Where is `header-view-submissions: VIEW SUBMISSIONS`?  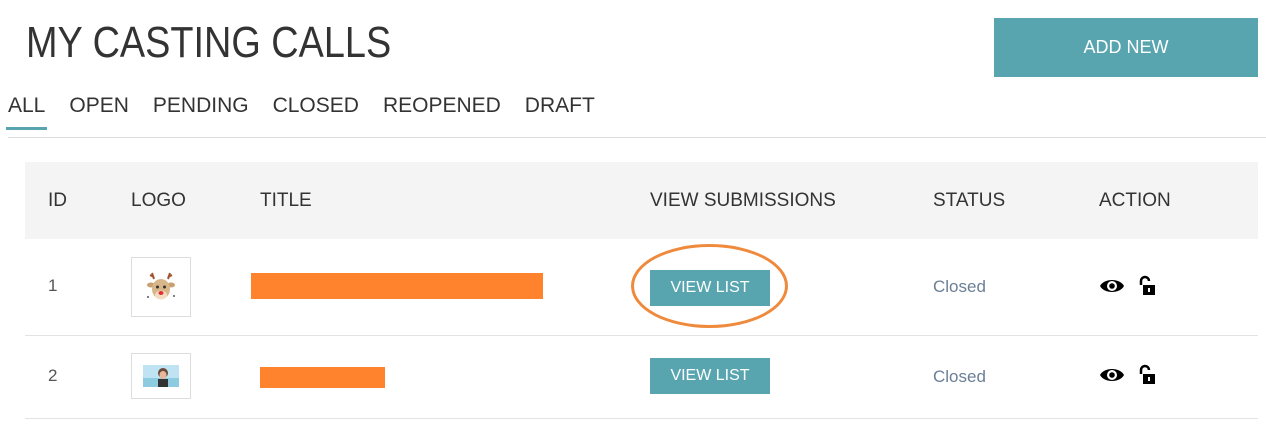 header-view-submissions: VIEW SUBMISSIONS is located at coordinates (743, 200).